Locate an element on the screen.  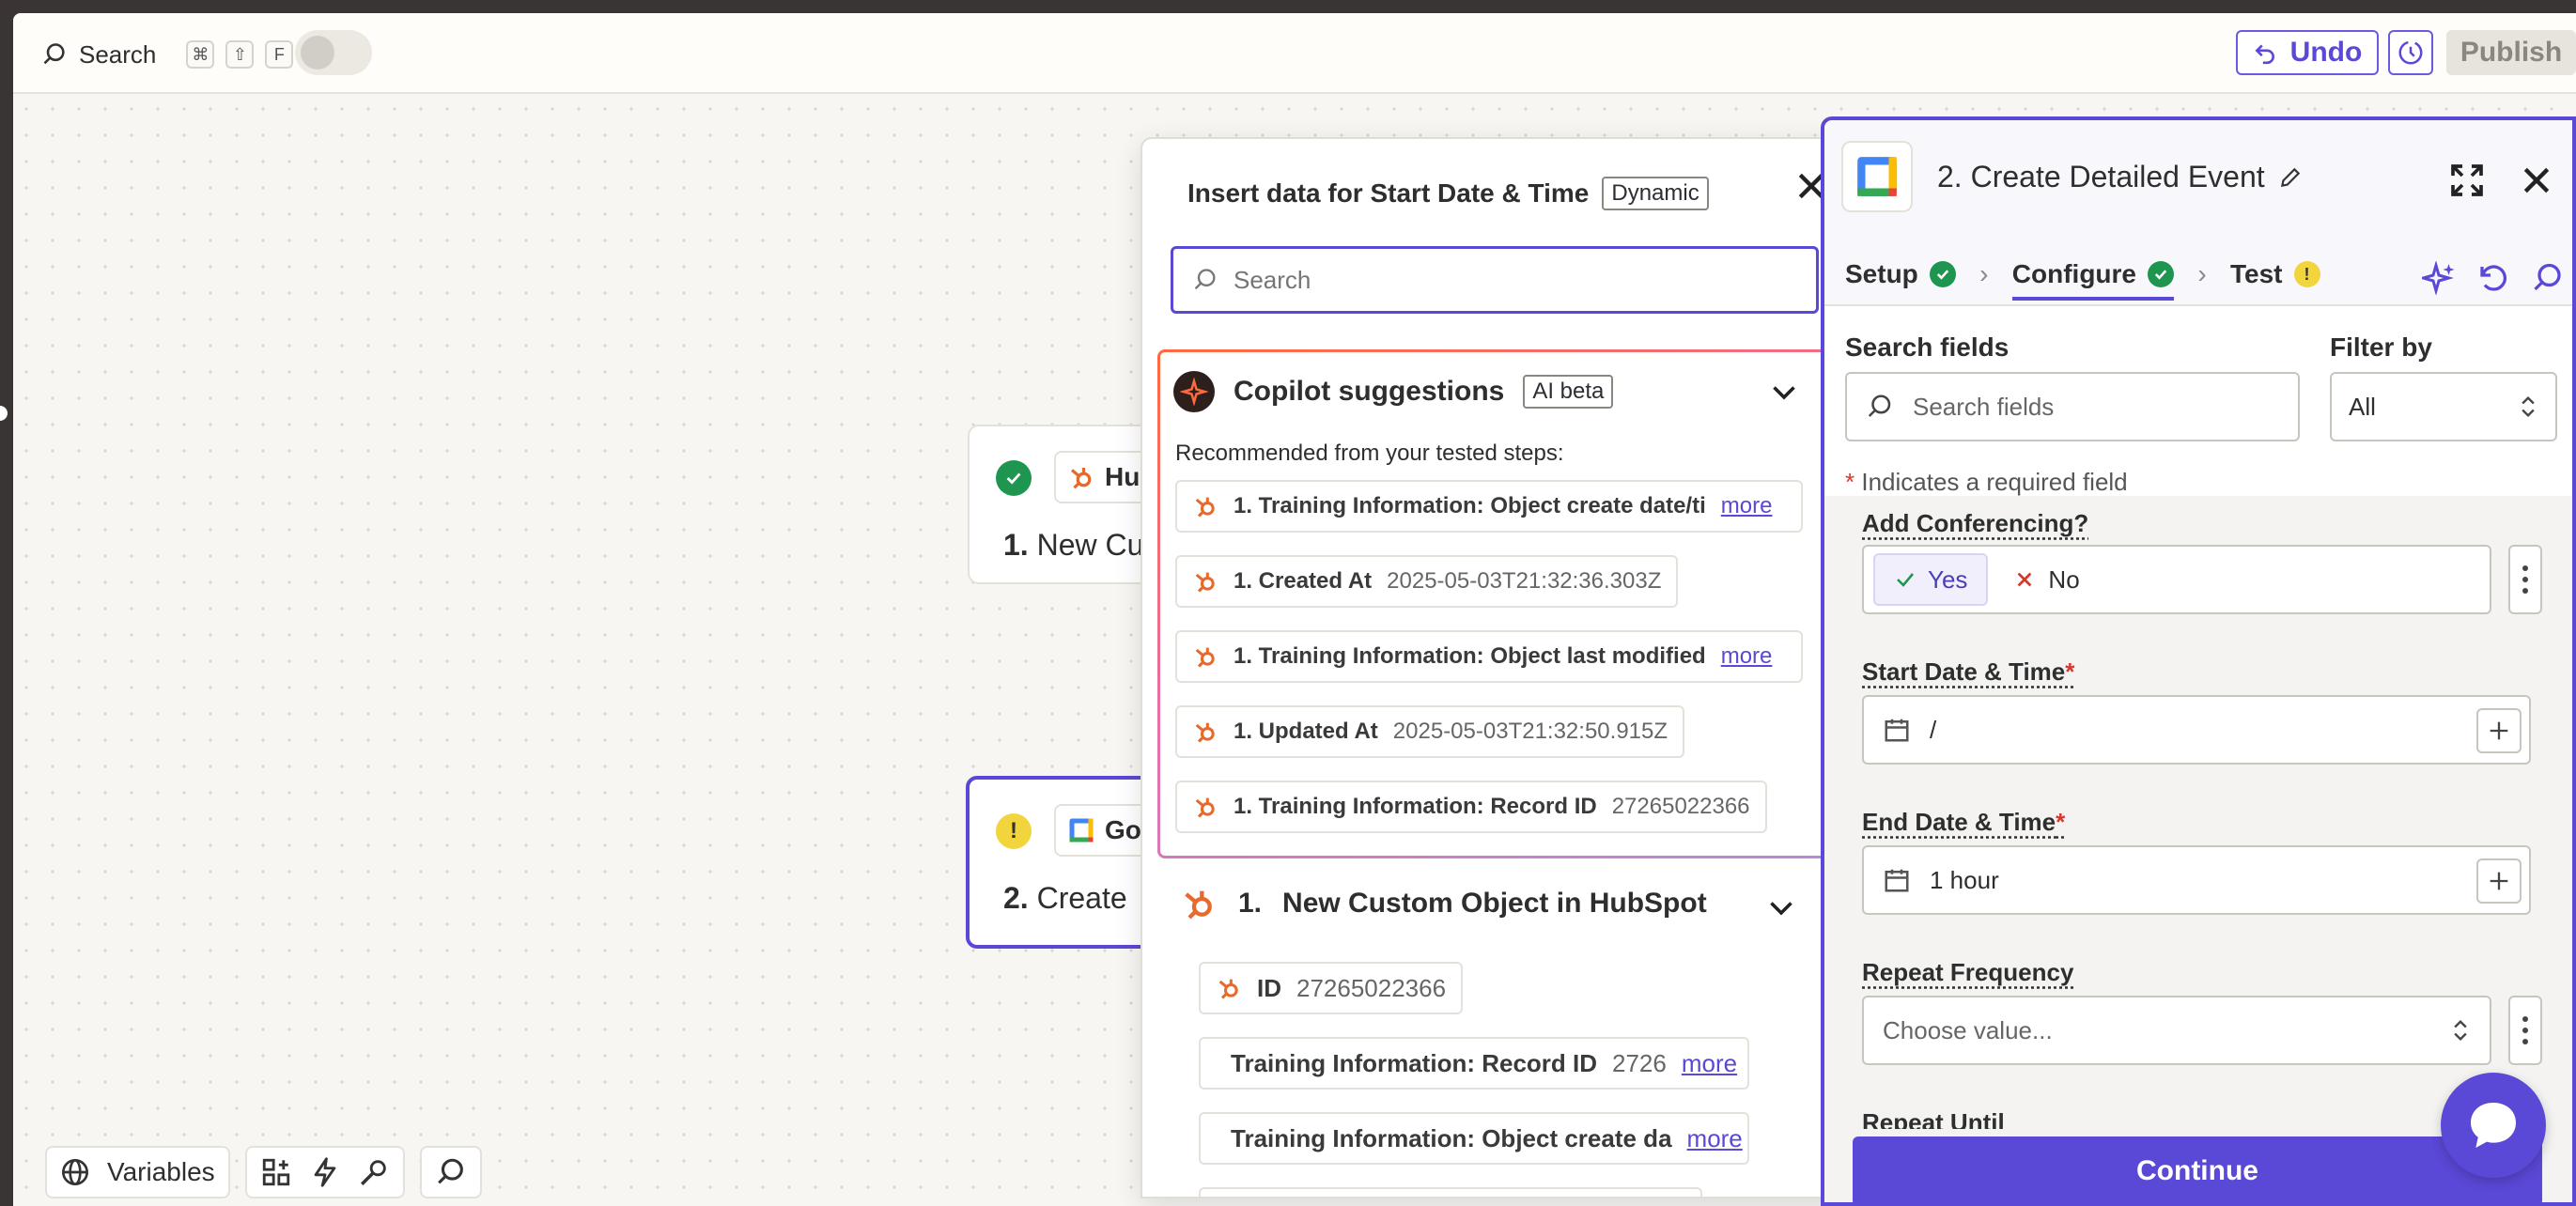
close-icon is located at coordinates (2537, 181).